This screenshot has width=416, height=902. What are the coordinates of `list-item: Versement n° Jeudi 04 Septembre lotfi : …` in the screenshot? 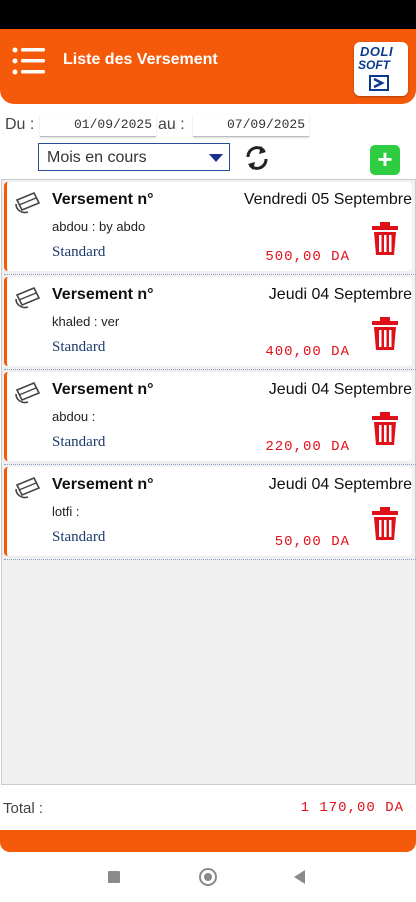 It's located at (210, 513).